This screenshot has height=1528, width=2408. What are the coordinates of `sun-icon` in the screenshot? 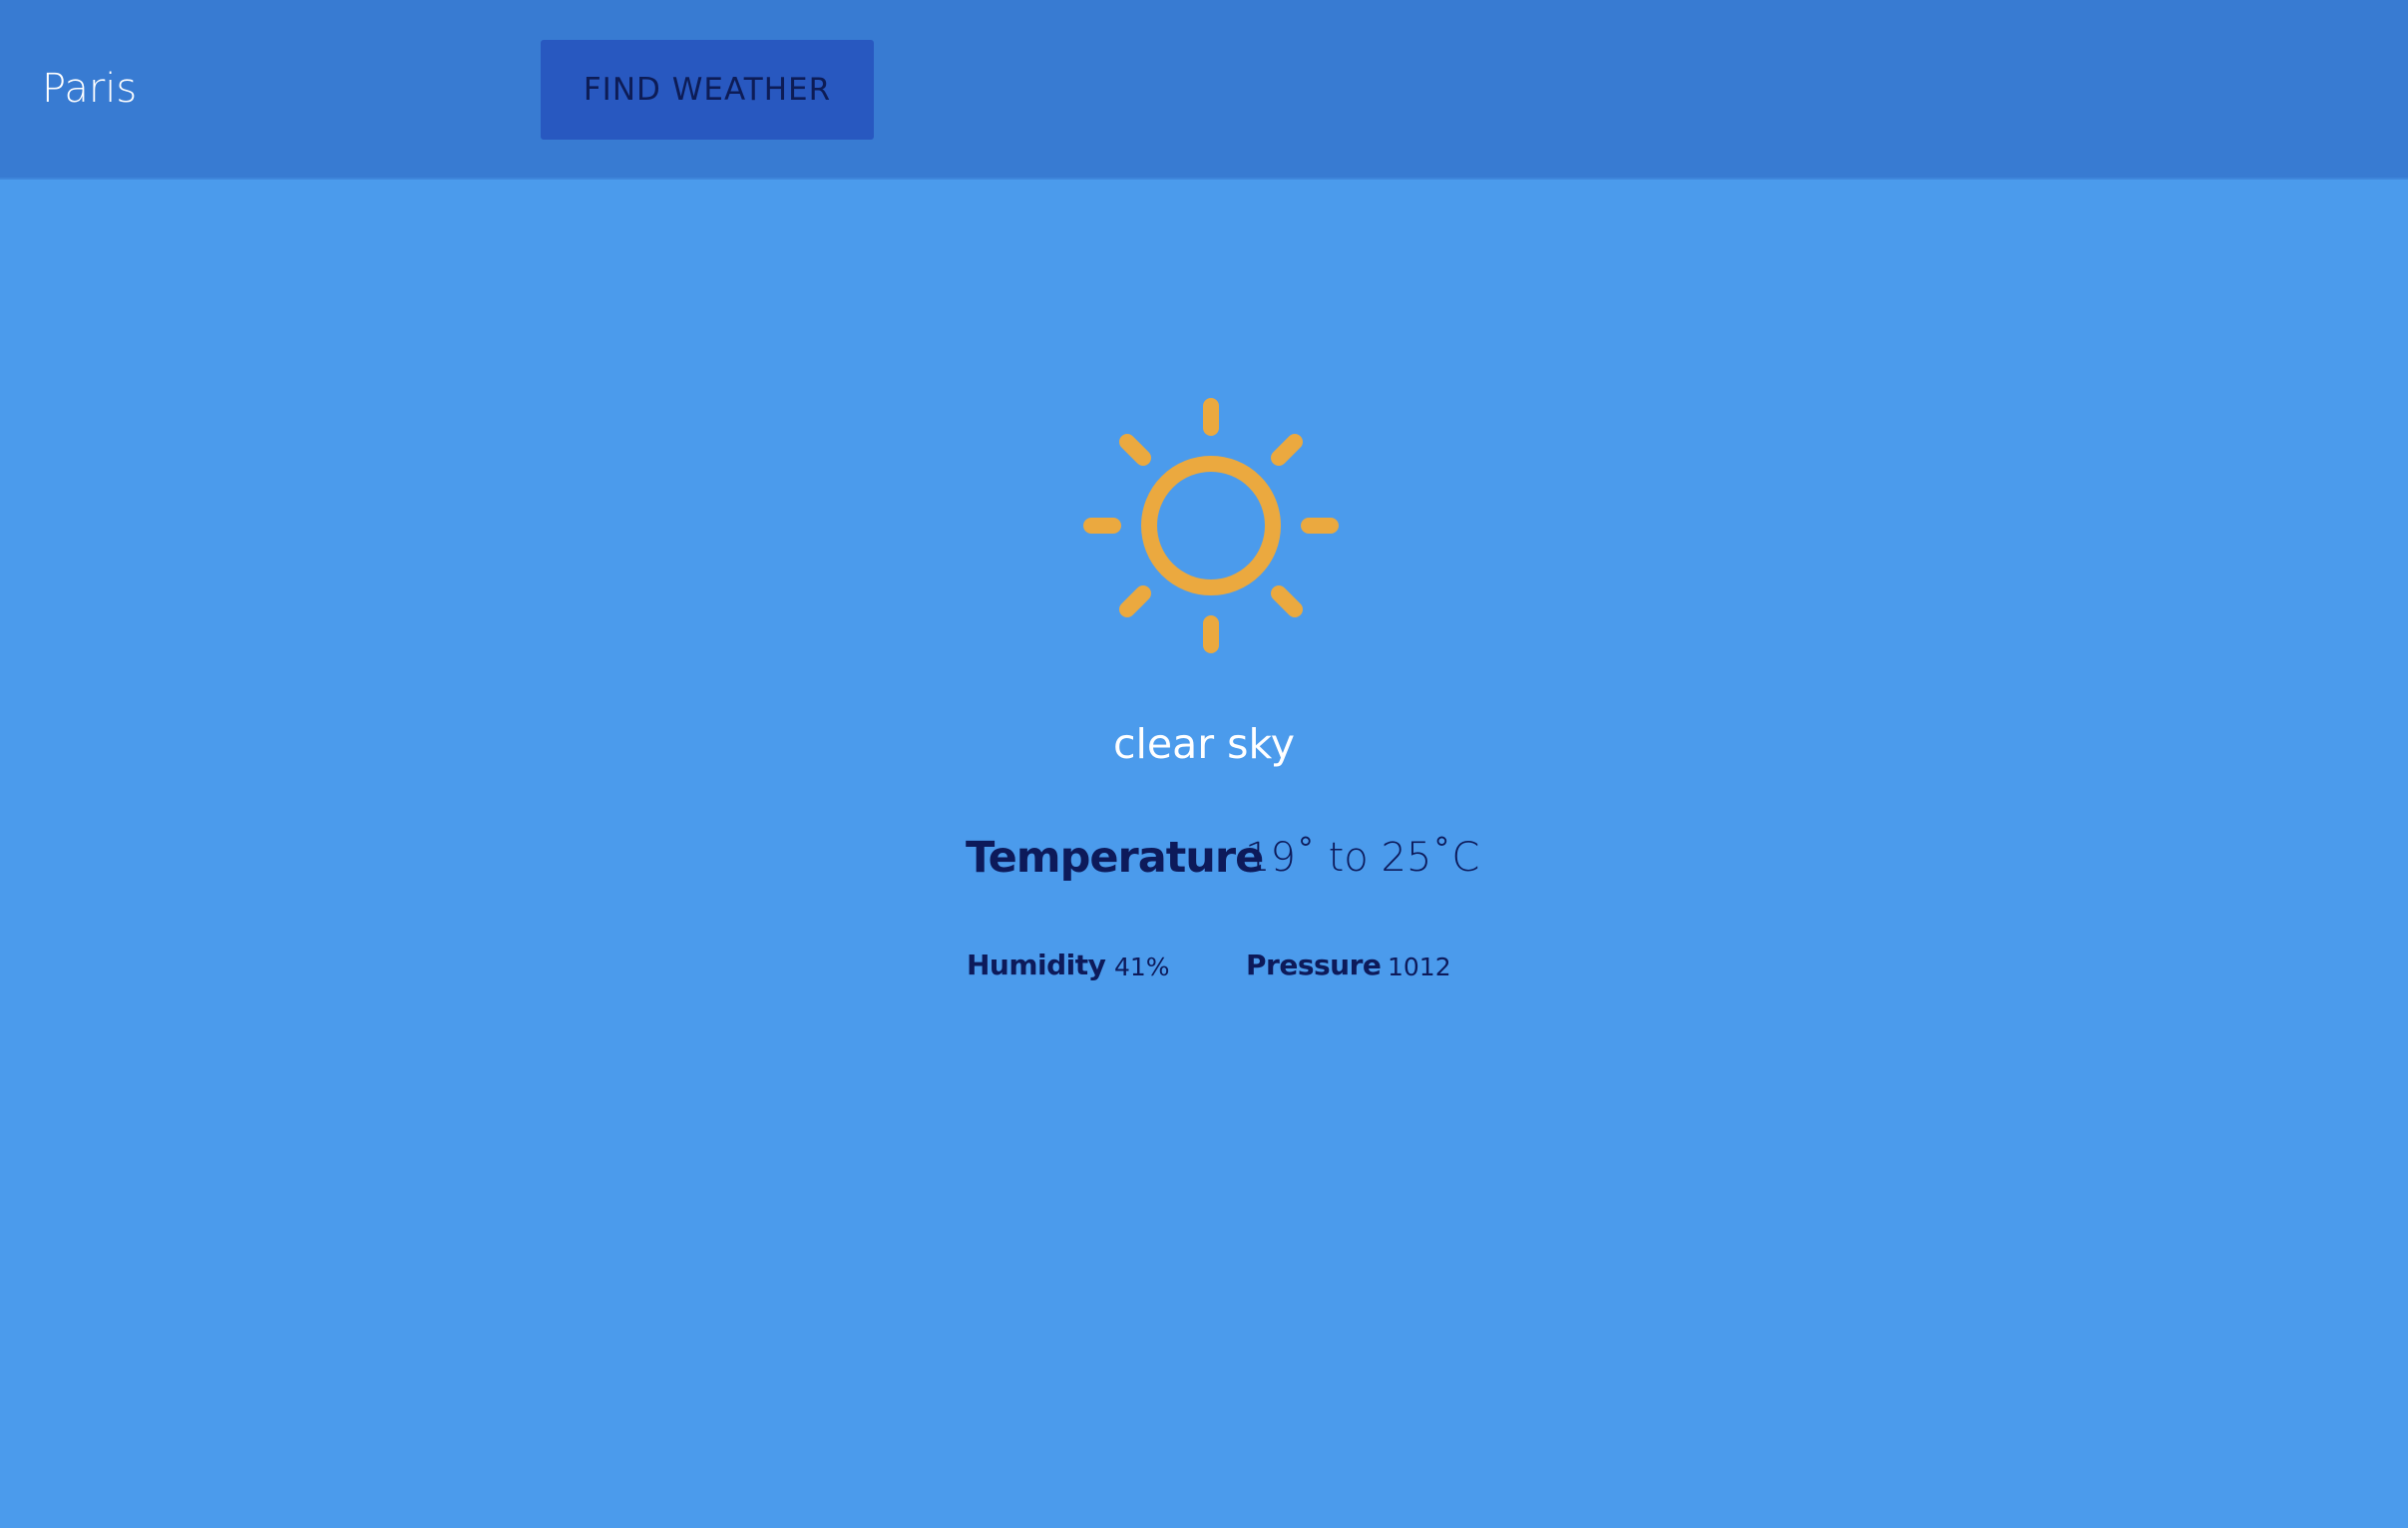 It's located at (1211, 525).